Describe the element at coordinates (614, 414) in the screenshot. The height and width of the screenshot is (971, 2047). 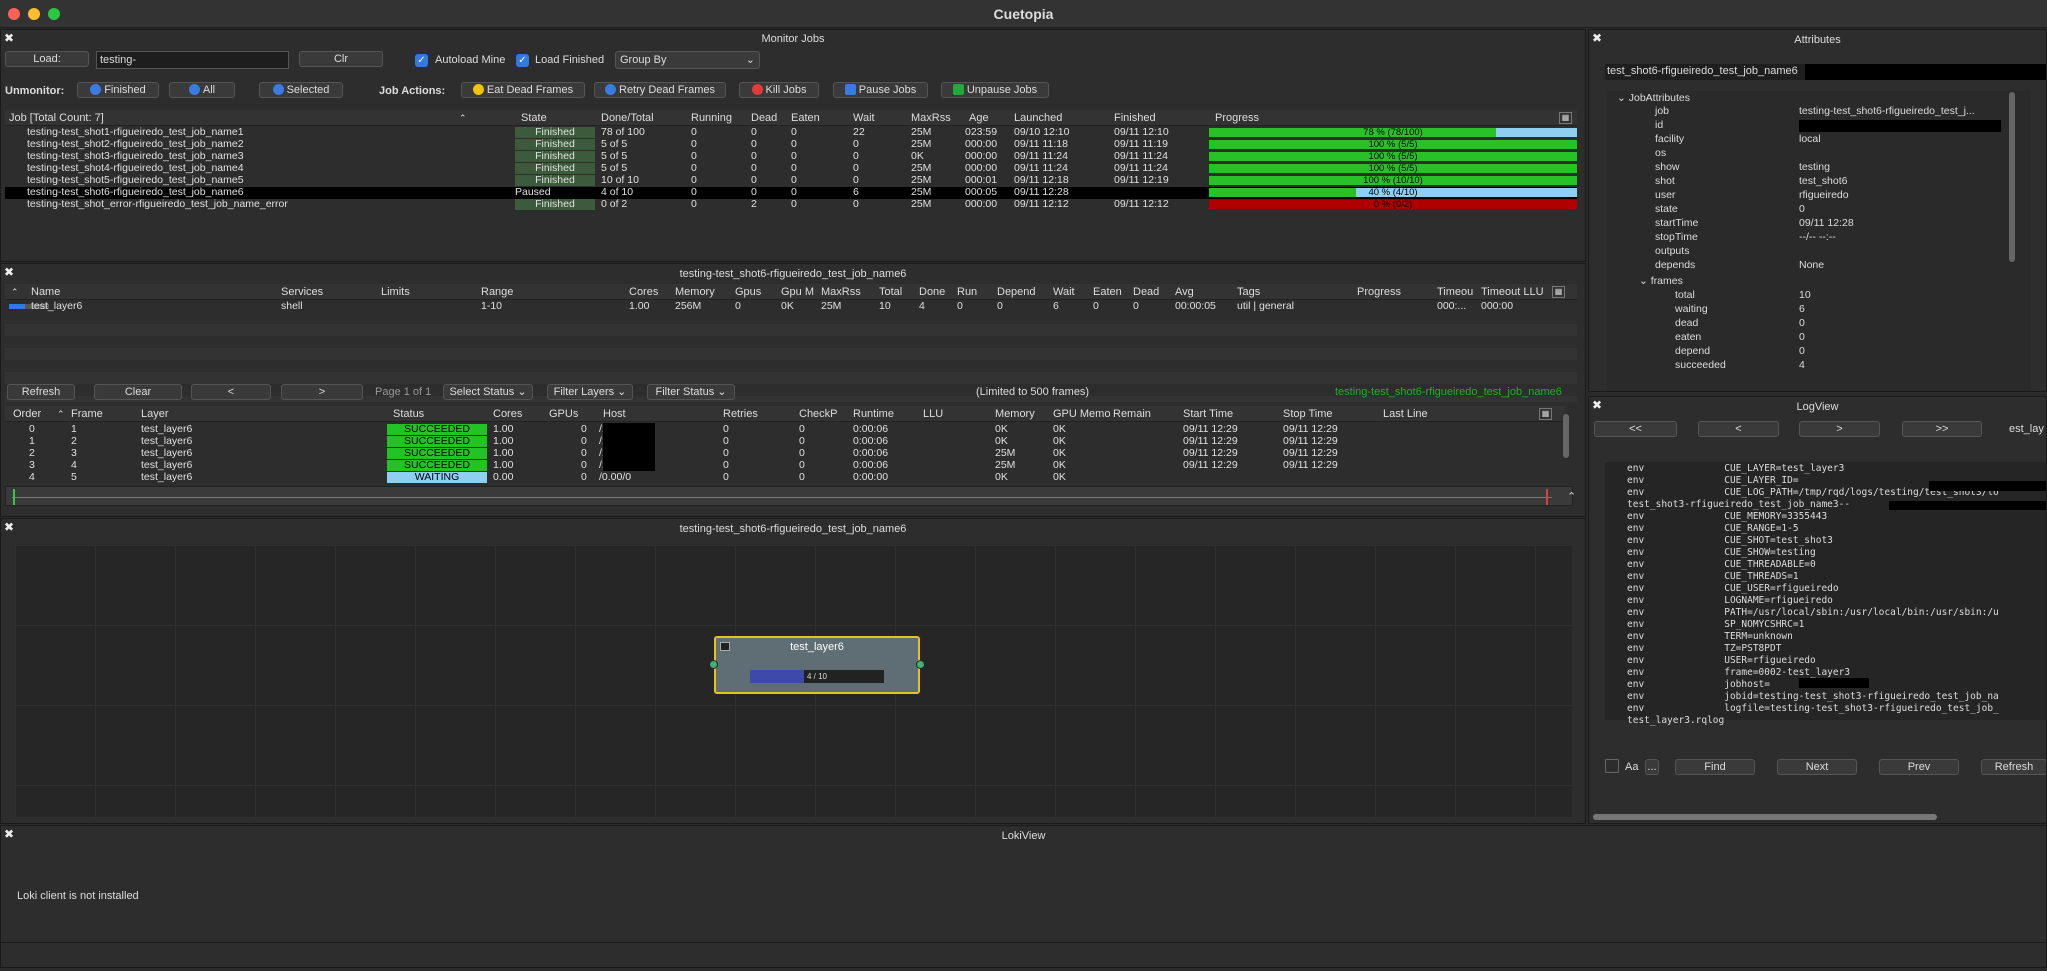
I see `frames-column-header: Host` at that location.